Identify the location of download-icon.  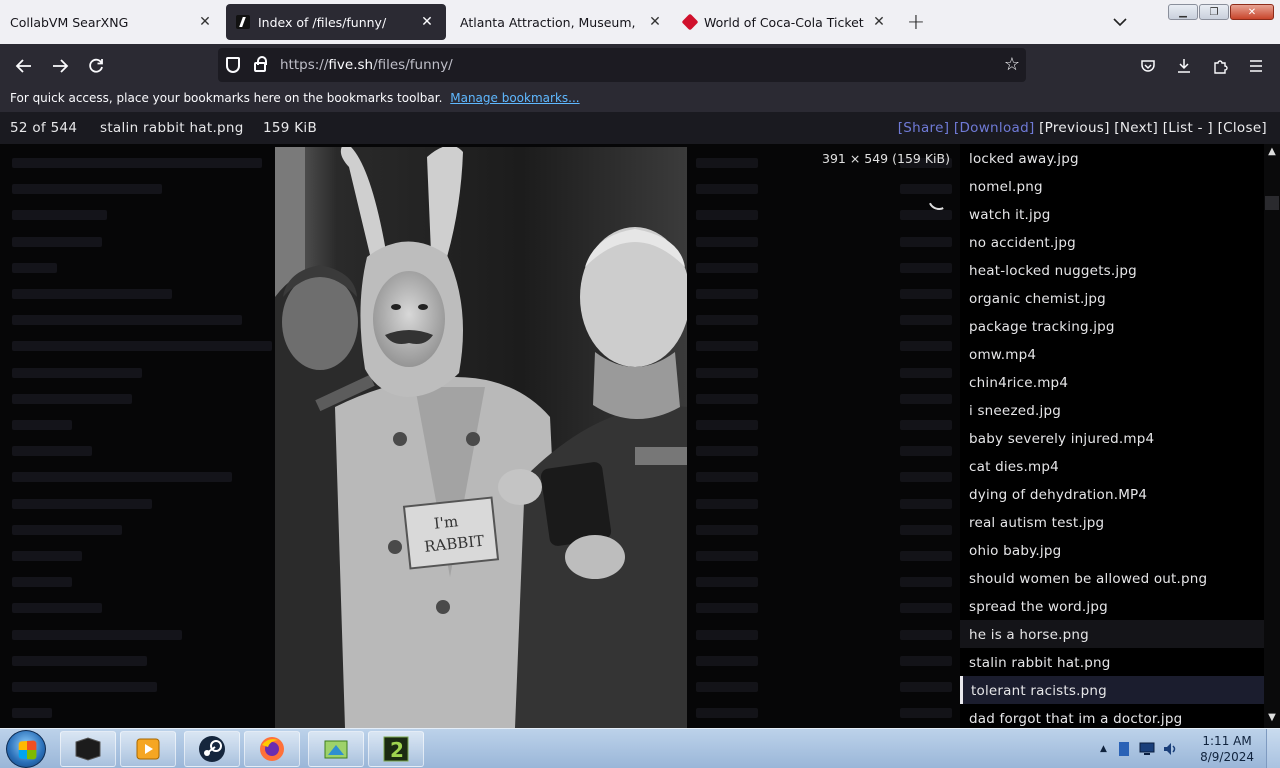
(1184, 66).